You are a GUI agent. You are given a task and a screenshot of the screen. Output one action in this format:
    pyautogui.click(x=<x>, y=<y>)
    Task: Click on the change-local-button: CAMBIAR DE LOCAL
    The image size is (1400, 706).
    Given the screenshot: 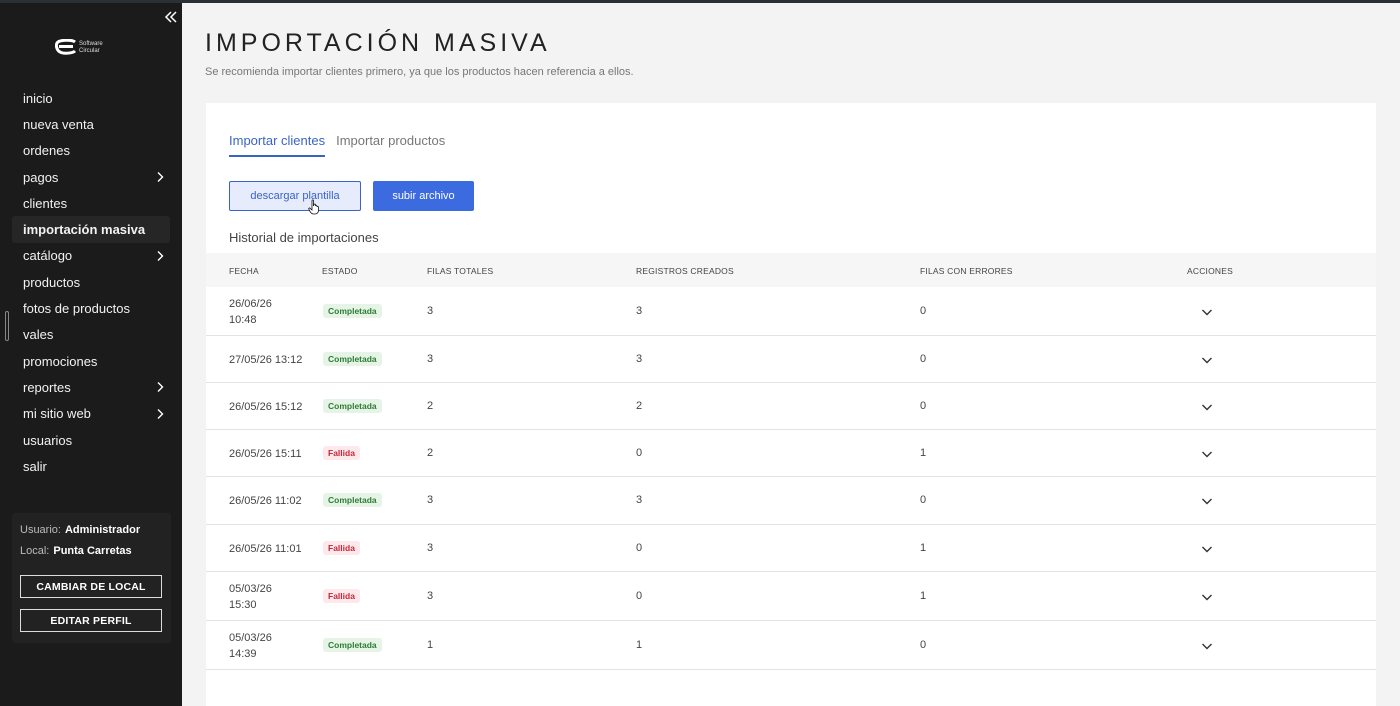 What is the action you would take?
    pyautogui.click(x=91, y=586)
    